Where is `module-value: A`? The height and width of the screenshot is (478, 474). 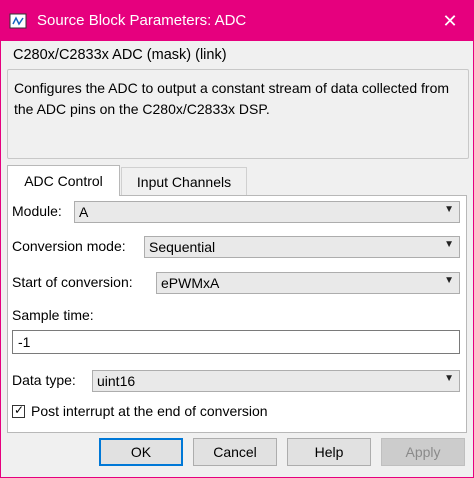 module-value: A is located at coordinates (84, 212).